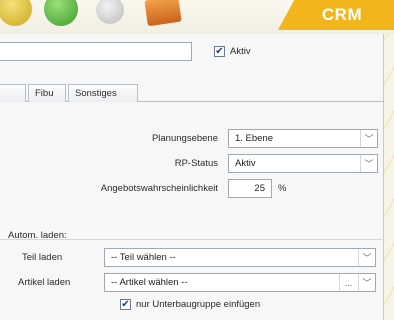 Image resolution: width=394 pixels, height=320 pixels. What do you see at coordinates (163, 13) in the screenshot?
I see `toolbar-orange-icon` at bounding box center [163, 13].